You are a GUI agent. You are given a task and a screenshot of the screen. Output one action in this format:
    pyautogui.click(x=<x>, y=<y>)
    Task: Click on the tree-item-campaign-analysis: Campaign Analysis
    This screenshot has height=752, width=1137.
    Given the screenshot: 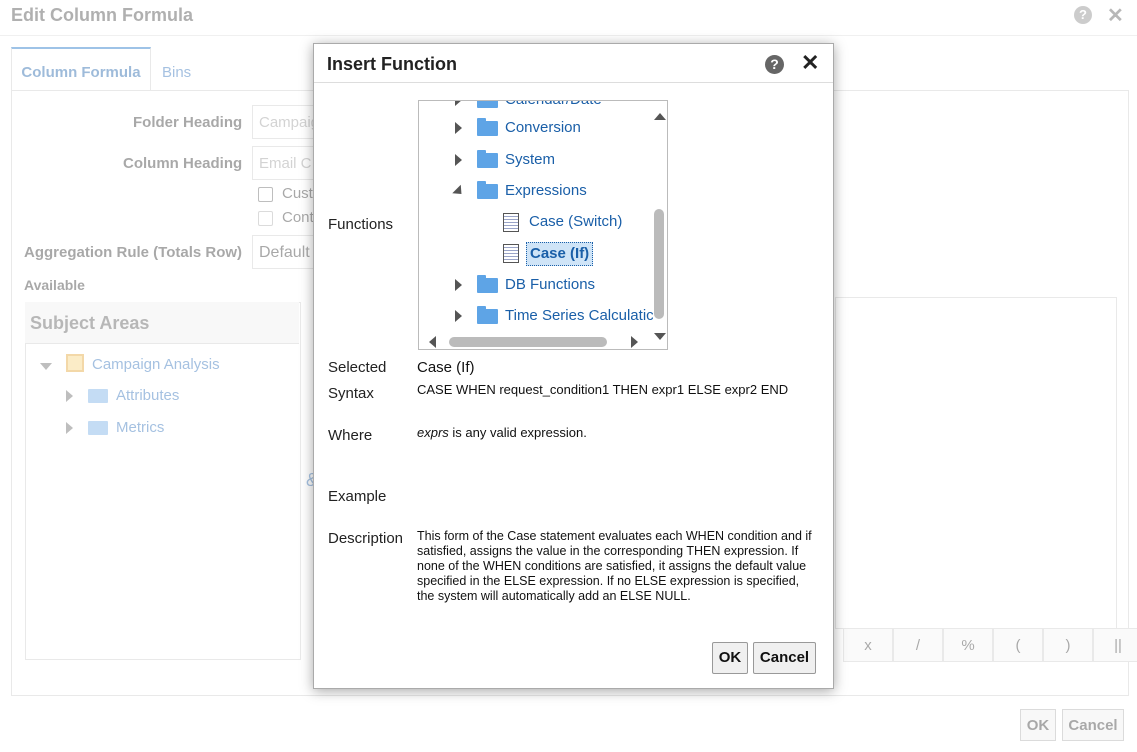 What is the action you would take?
    pyautogui.click(x=156, y=364)
    